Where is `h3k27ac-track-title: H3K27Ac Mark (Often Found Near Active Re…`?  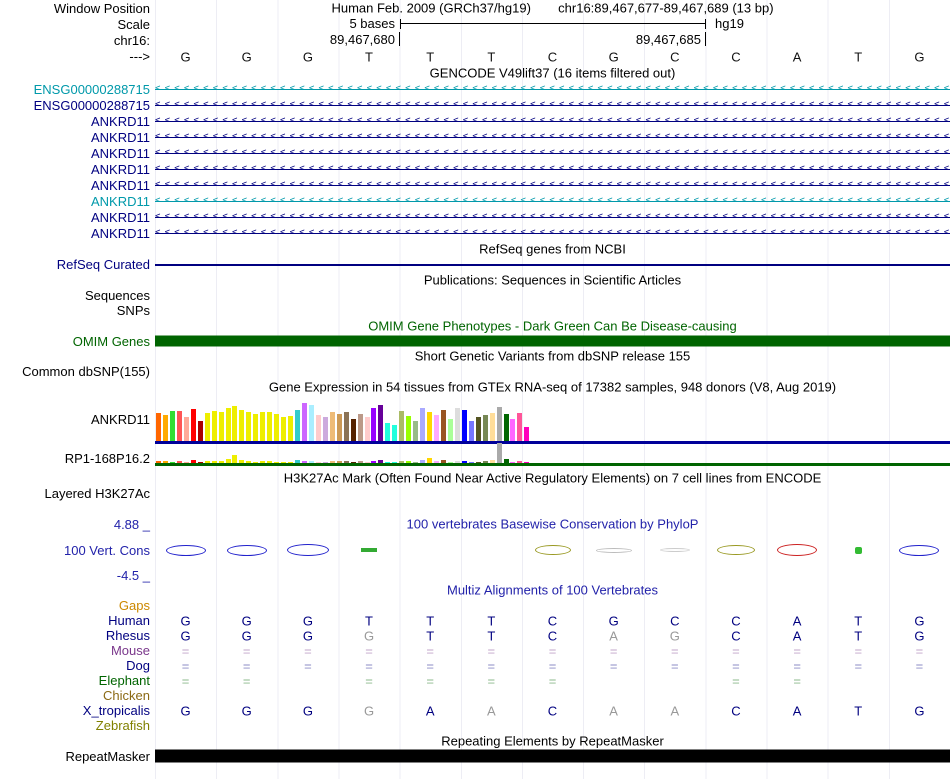 h3k27ac-track-title: H3K27Ac Mark (Often Found Near Active Re… is located at coordinates (552, 478).